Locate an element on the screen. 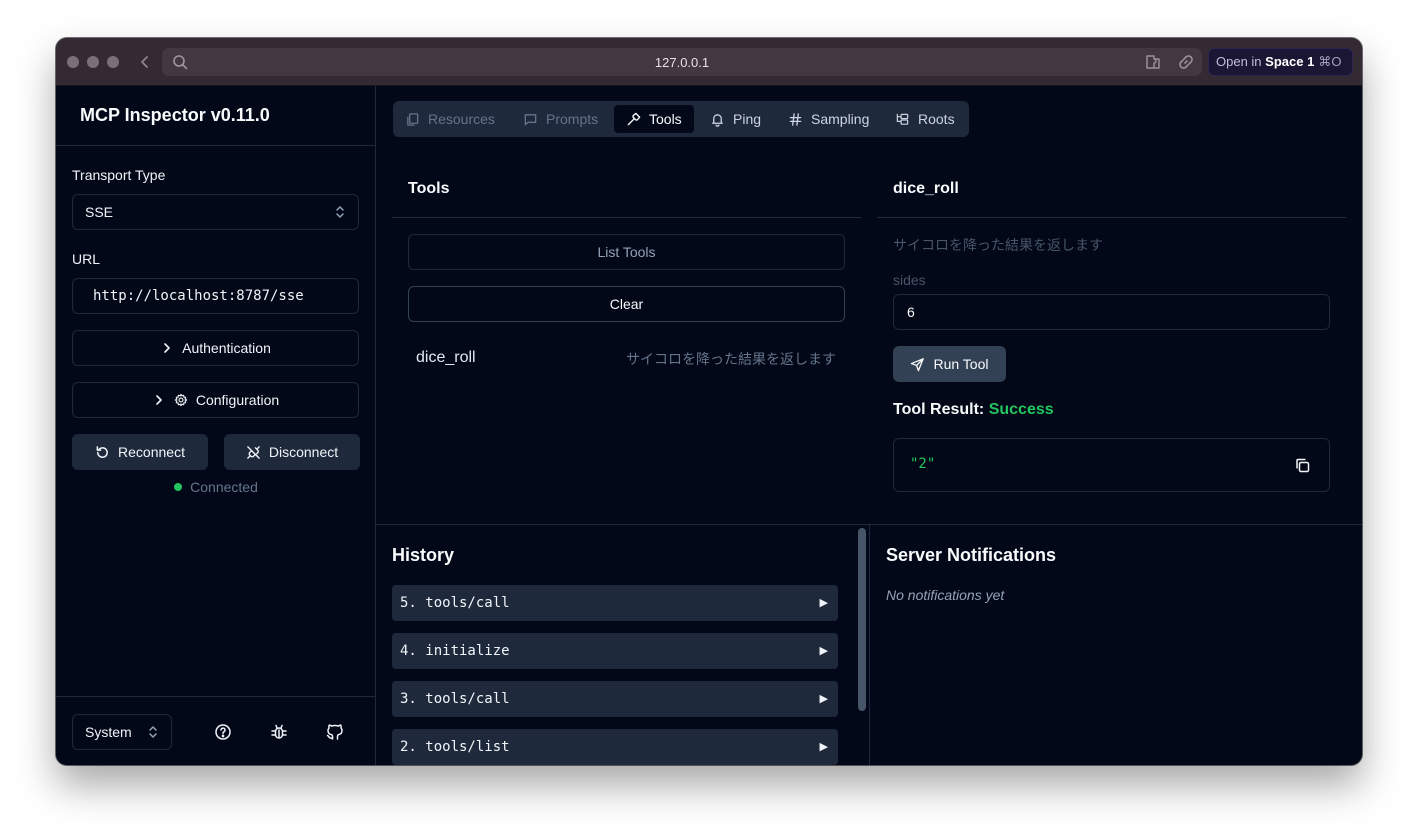 The image size is (1418, 839). disconnect-label: Disconnect is located at coordinates (303, 452).